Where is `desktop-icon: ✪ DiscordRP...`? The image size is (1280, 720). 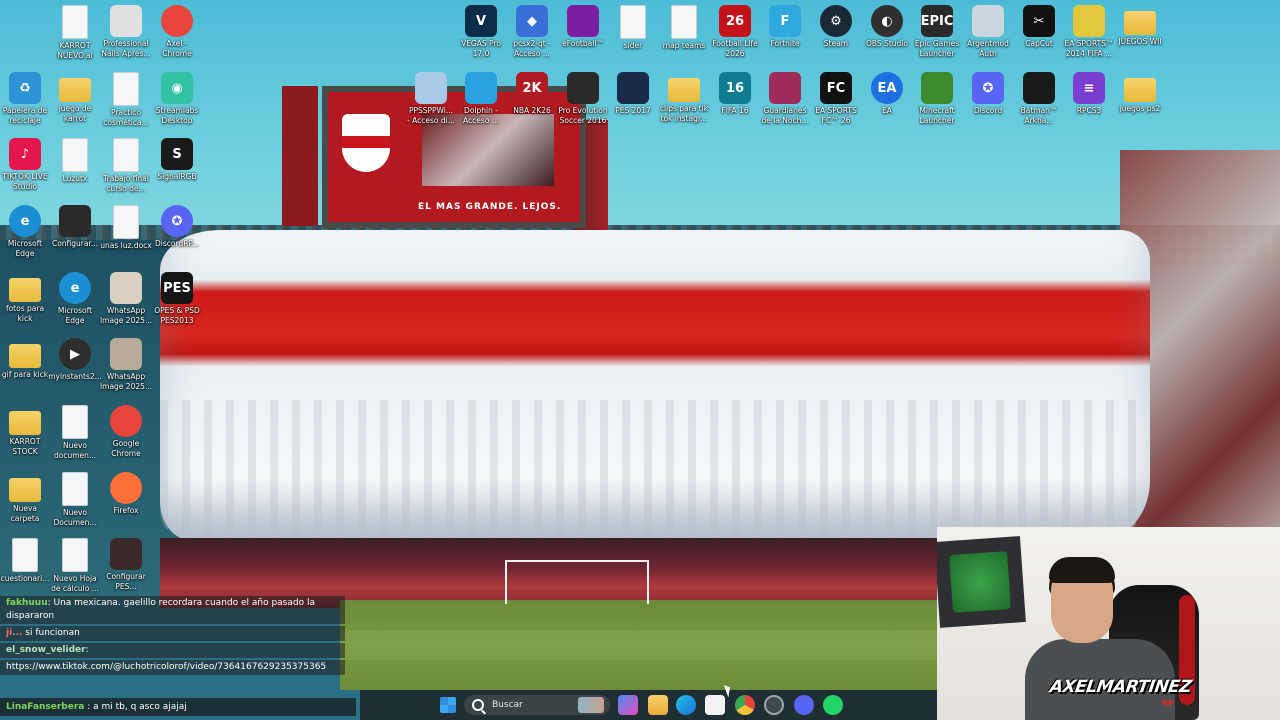
desktop-icon: ✪ DiscordRP... is located at coordinates (177, 227).